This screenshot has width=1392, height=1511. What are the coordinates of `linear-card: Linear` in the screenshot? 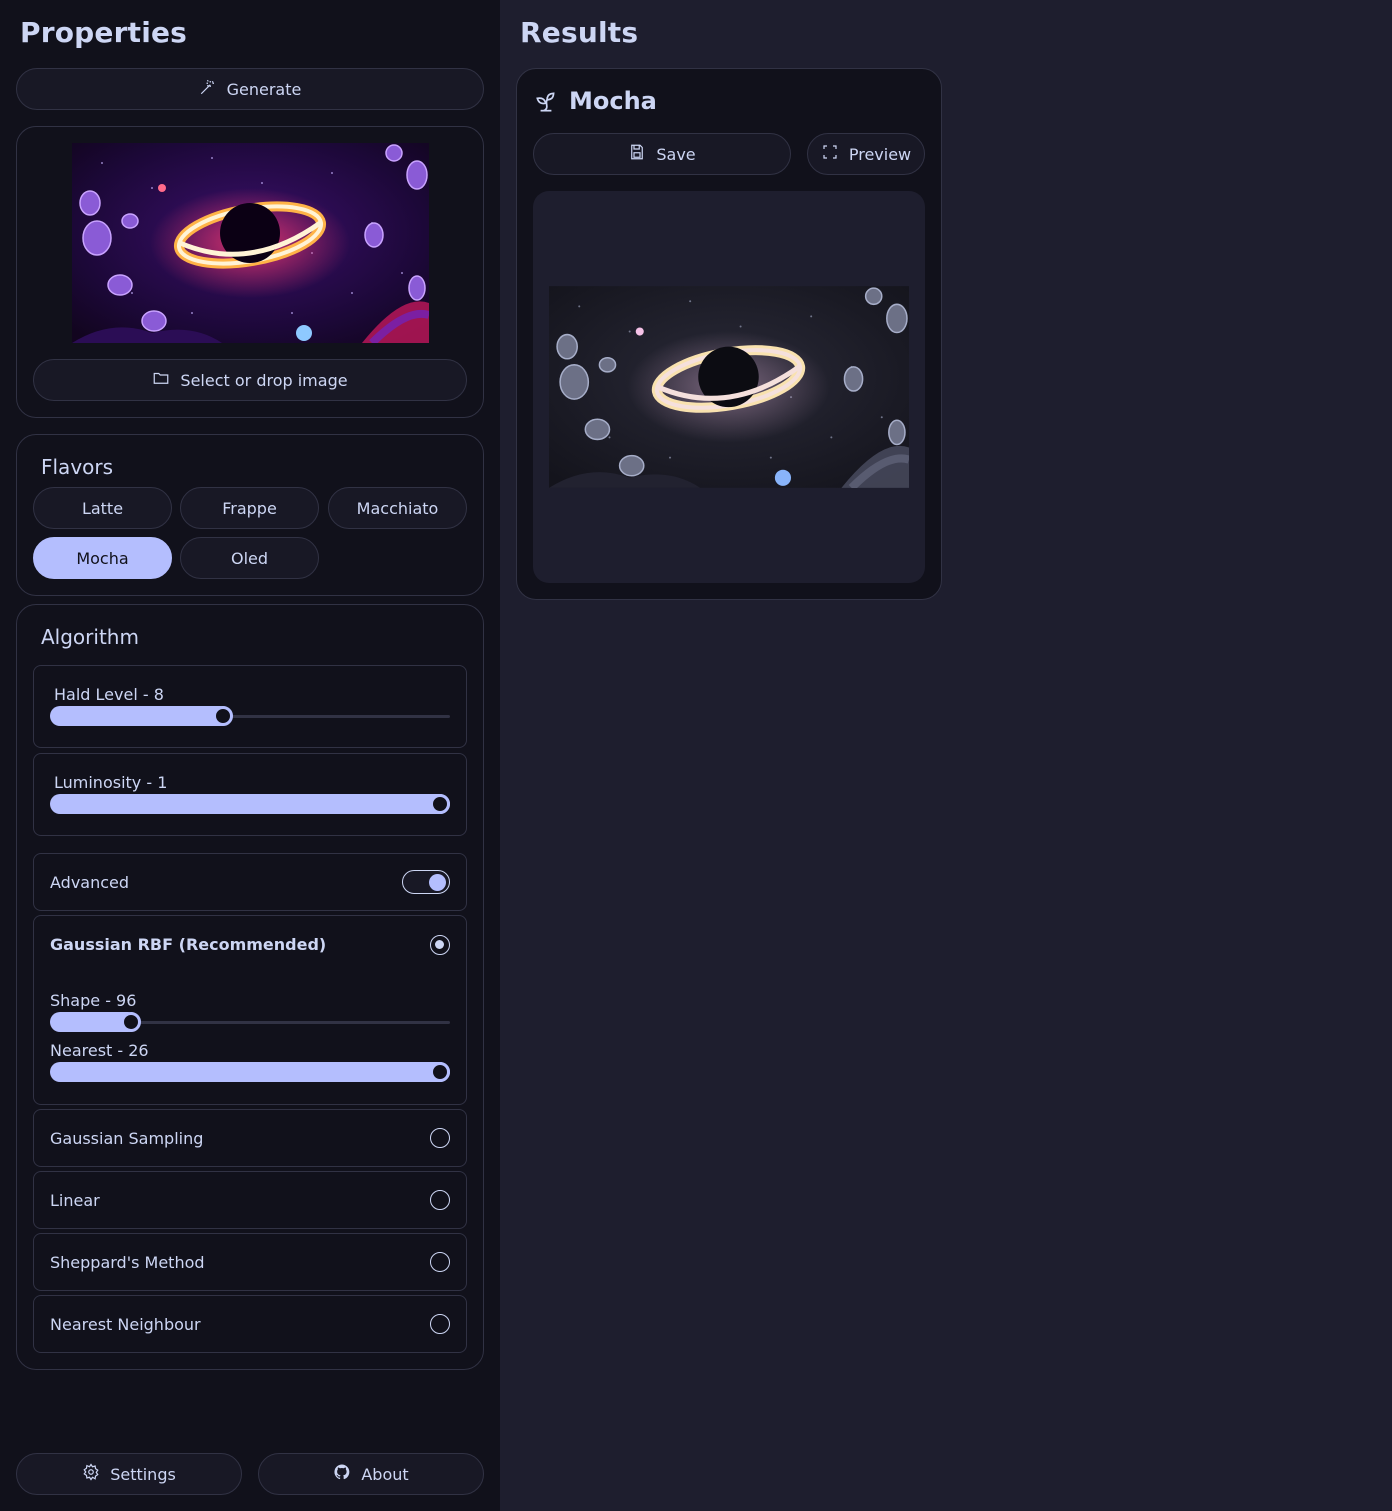 It's located at (250, 1200).